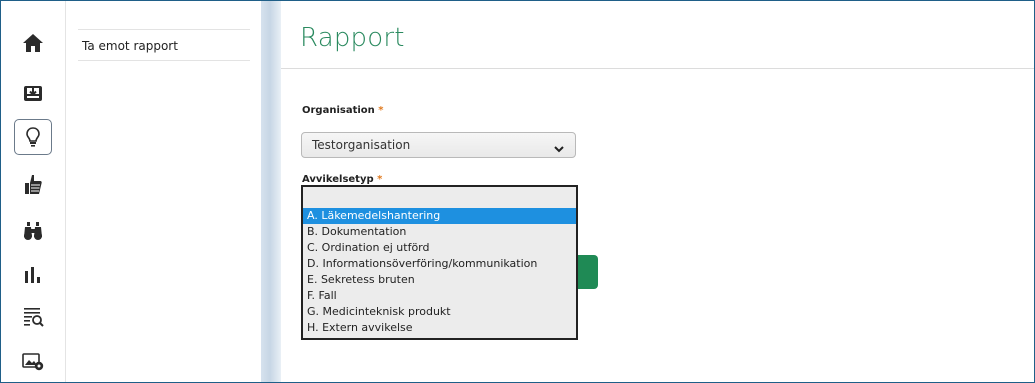  I want to click on title-divider, so click(657, 68).